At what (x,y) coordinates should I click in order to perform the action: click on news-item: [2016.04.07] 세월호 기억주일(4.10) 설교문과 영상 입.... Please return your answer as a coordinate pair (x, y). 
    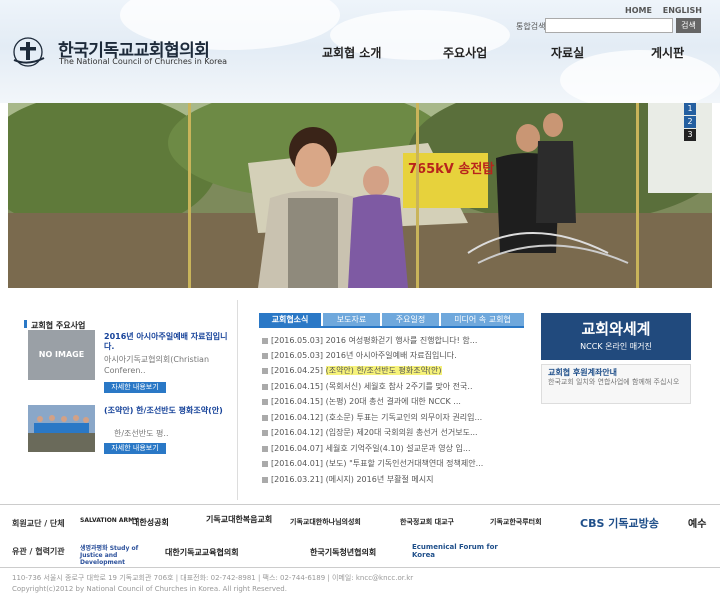
    Looking at the image, I should click on (366, 449).